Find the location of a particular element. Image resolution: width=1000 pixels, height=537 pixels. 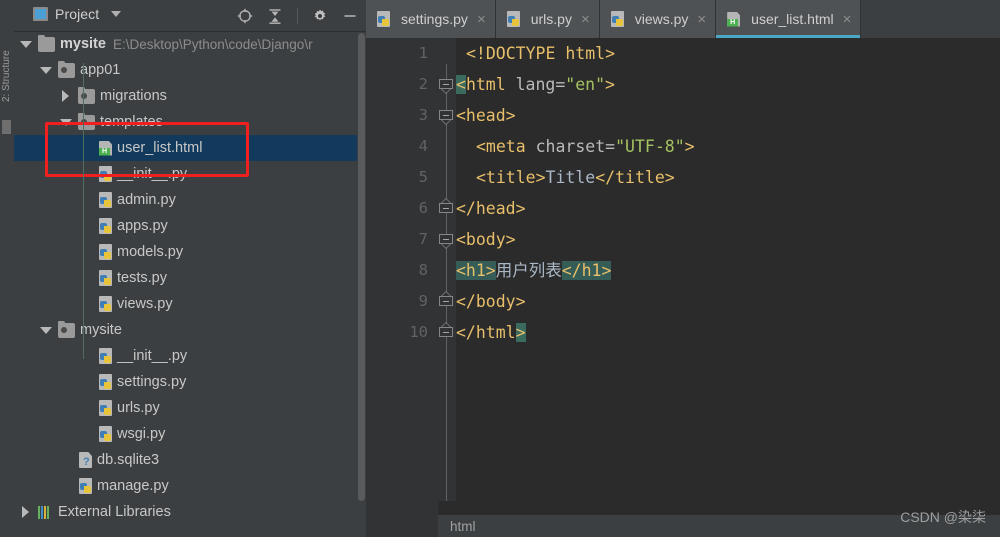

project-title-group: Project is located at coordinates (77, 14).